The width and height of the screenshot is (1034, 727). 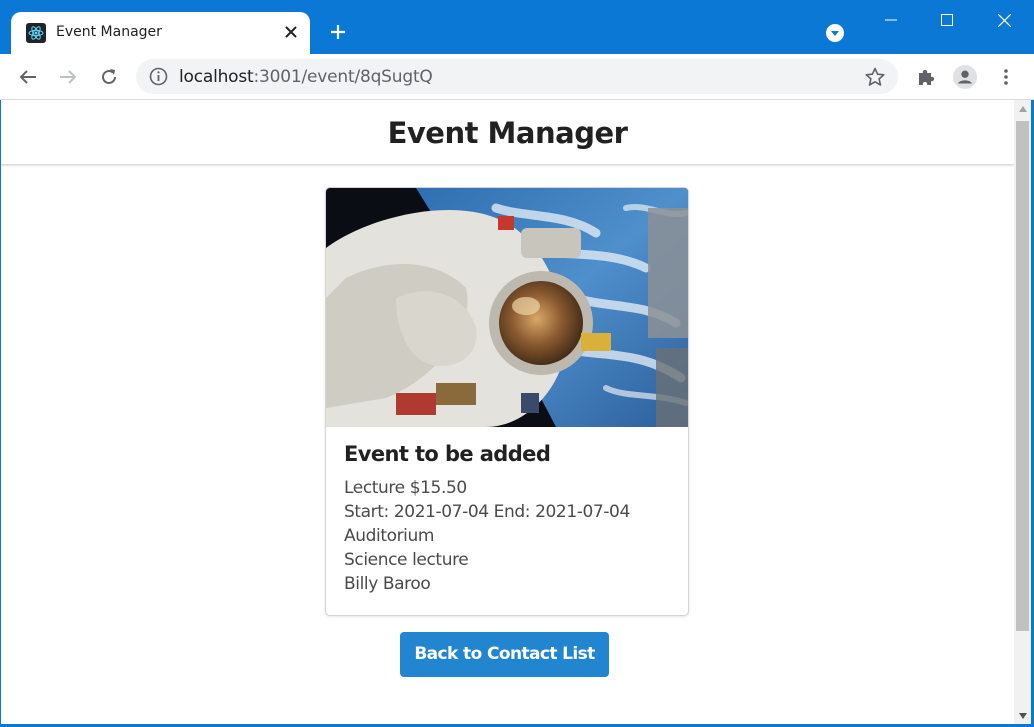 What do you see at coordinates (1022, 715) in the screenshot?
I see `scroll-down-icon` at bounding box center [1022, 715].